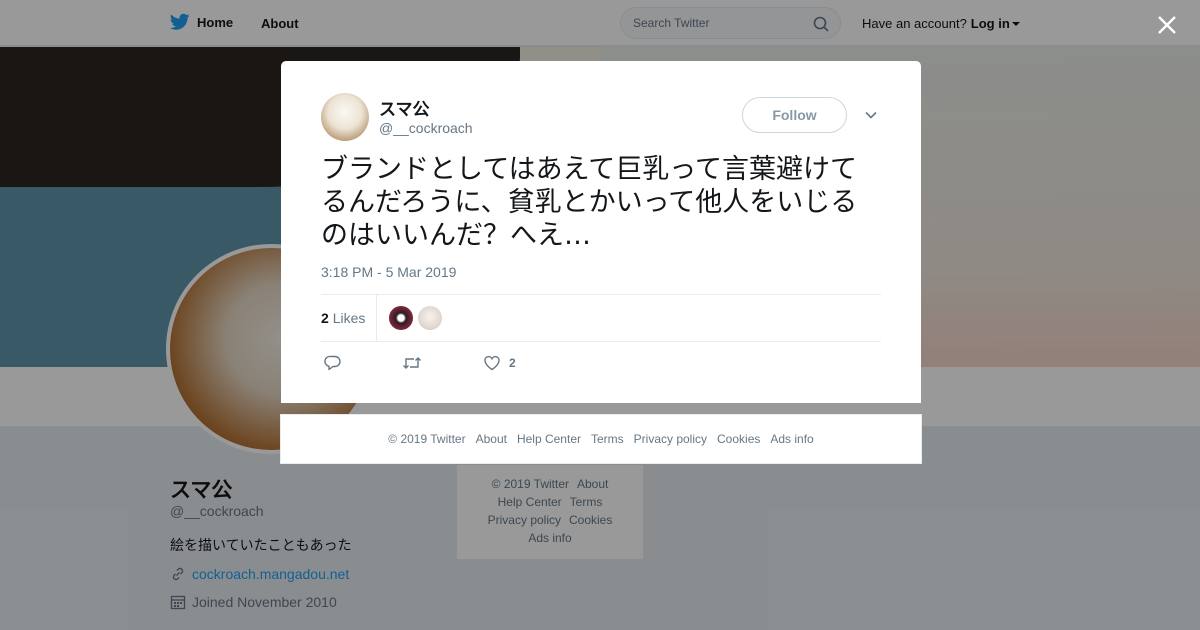 The height and width of the screenshot is (630, 1200). Describe the element at coordinates (492, 363) in the screenshot. I see `heart-icon` at that location.